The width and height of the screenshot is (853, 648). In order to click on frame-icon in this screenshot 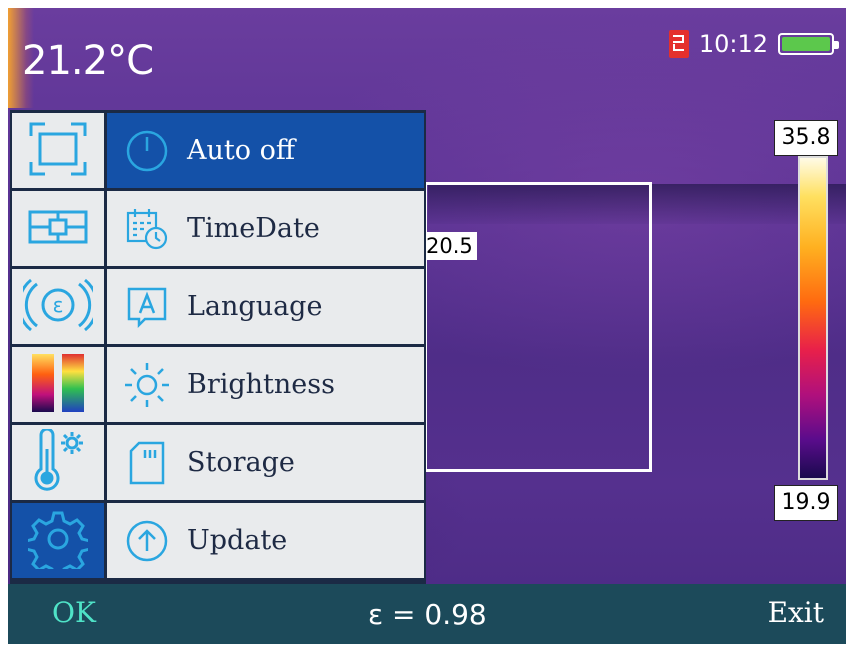, I will do `click(58, 151)`.